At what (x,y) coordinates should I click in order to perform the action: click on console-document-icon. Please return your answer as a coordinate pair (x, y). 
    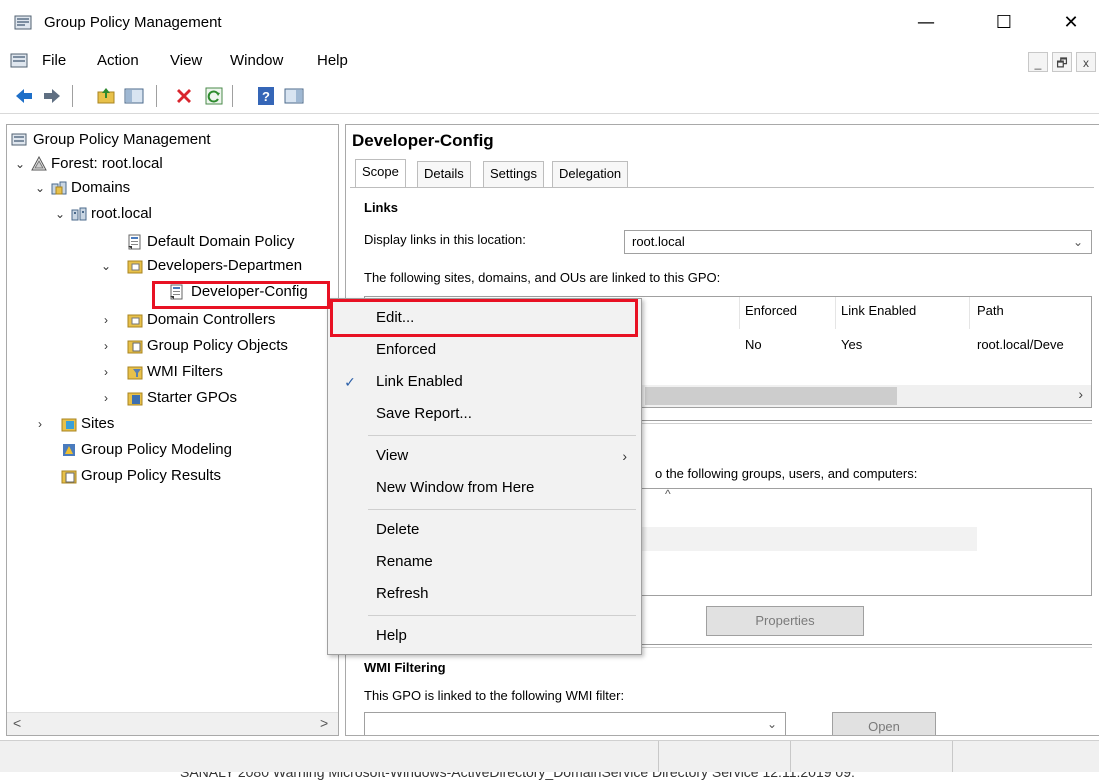
    Looking at the image, I should click on (19, 61).